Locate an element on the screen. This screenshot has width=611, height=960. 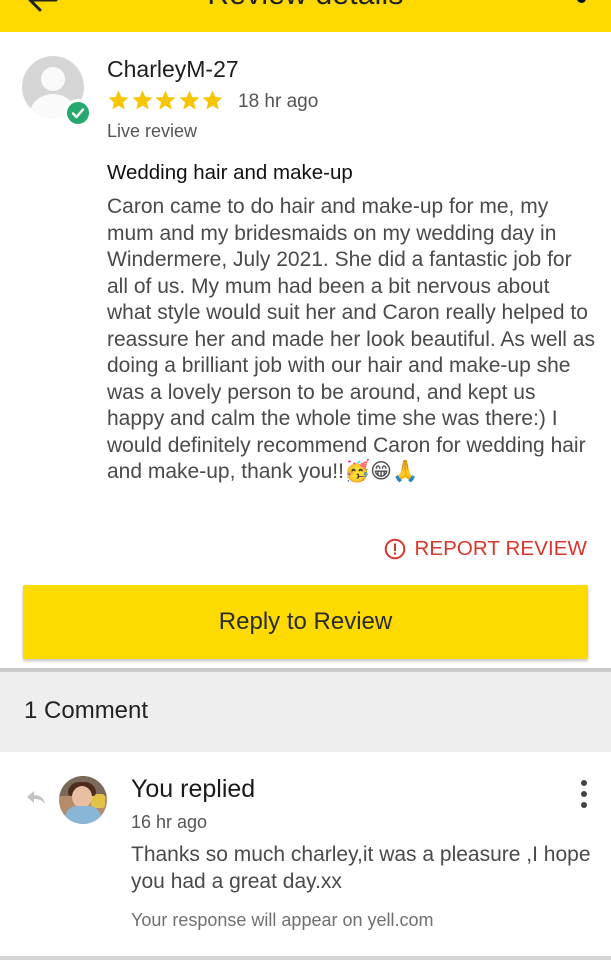
review-status: Live review is located at coordinates (152, 131).